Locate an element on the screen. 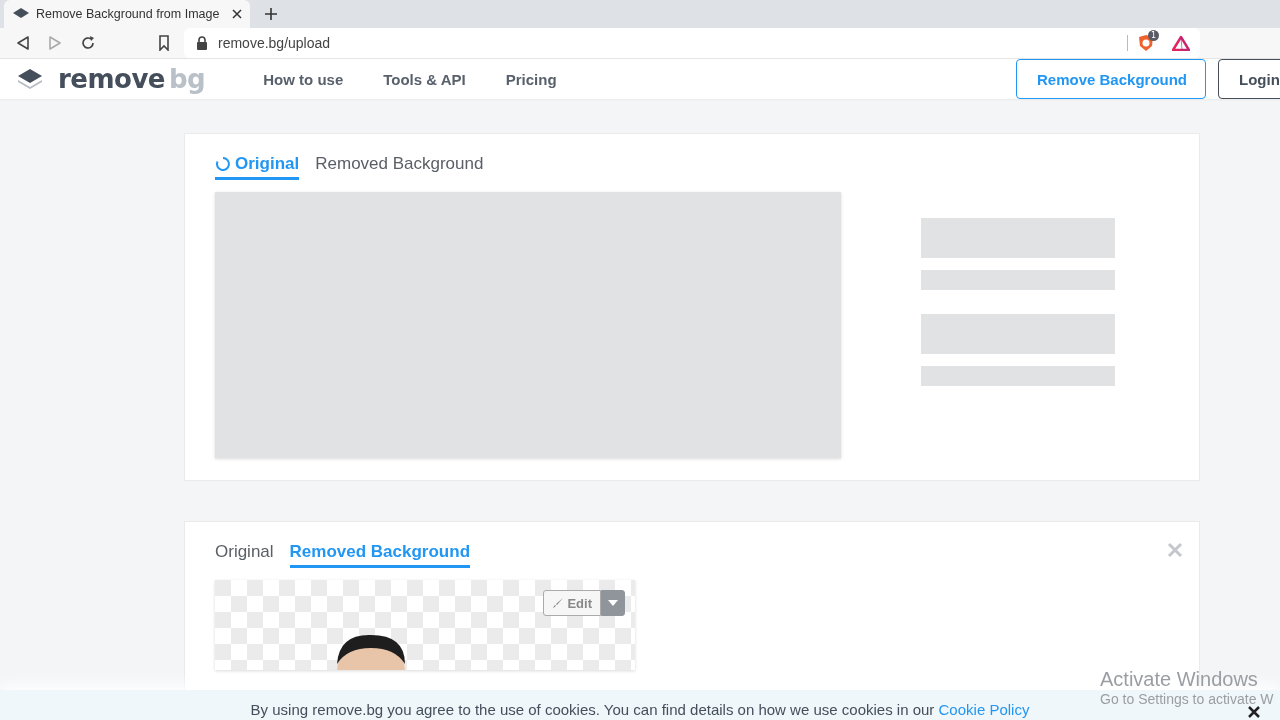 This screenshot has height=720, width=1280. address-bar: remove.bg/upload 1 is located at coordinates (692, 43).